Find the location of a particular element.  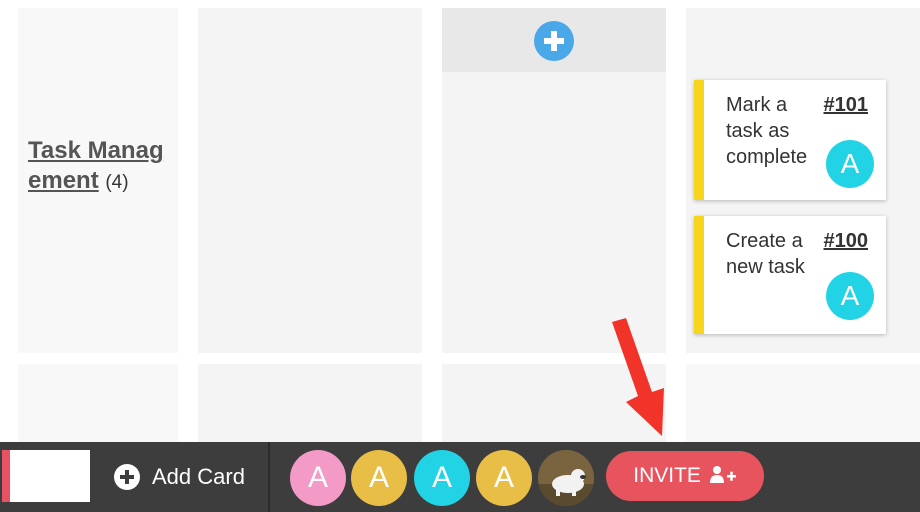

add-circle-icon is located at coordinates (554, 41).